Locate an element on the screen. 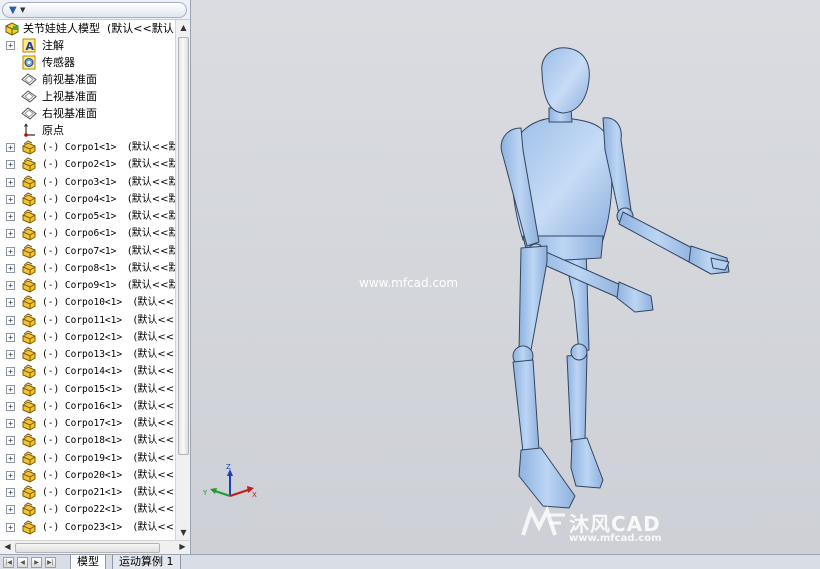  tree-item-label: (-) Corpo11<1> (默认<<鬻 is located at coordinates (108, 320).